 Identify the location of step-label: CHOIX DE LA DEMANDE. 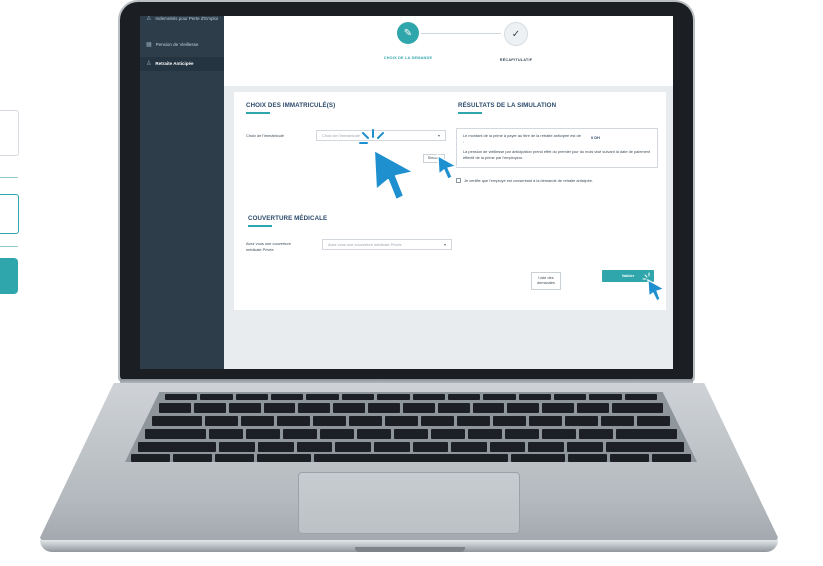
(408, 58).